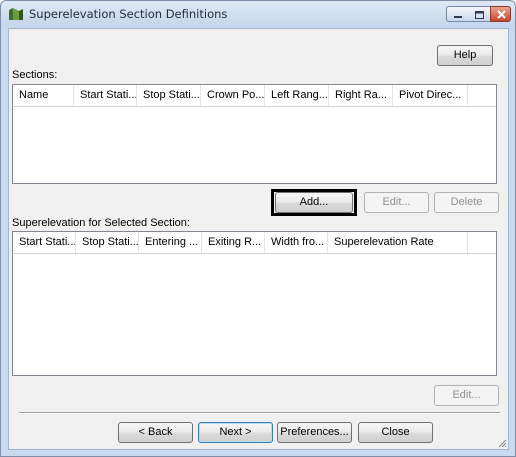  Describe the element at coordinates (457, 14) in the screenshot. I see `minimize-button` at that location.